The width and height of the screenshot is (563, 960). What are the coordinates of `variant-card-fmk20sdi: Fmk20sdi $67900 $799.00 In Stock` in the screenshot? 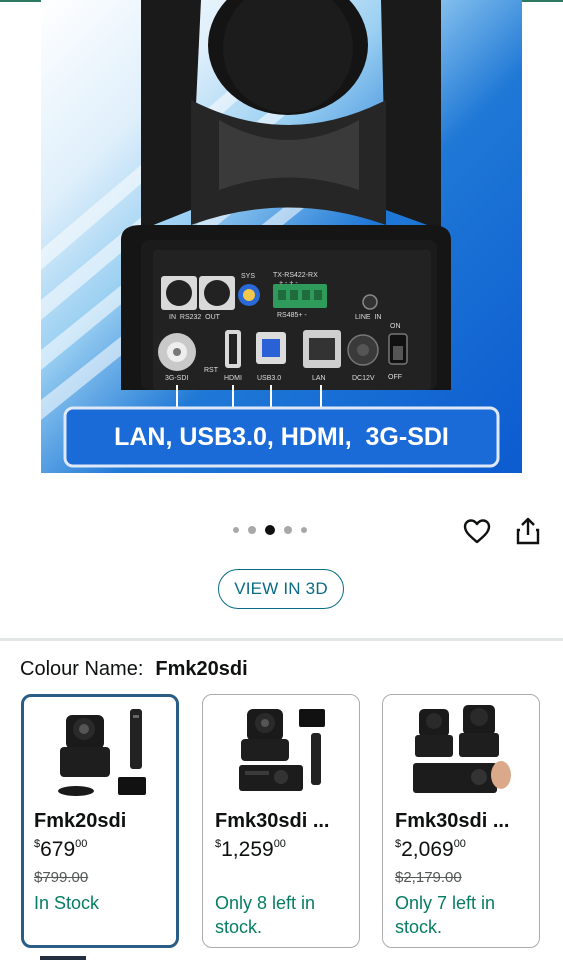 It's located at (100, 821).